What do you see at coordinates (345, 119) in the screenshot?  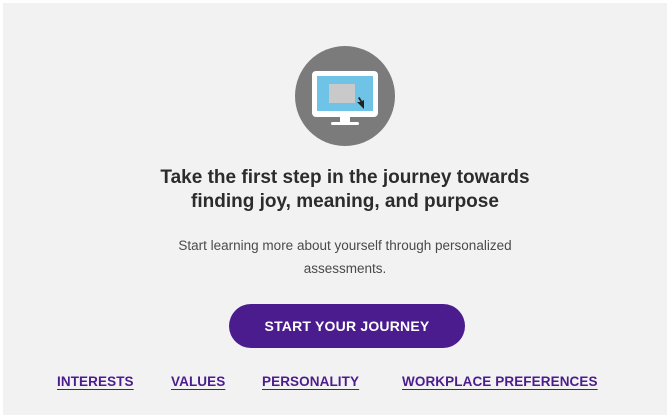 I see `monitor-neck` at bounding box center [345, 119].